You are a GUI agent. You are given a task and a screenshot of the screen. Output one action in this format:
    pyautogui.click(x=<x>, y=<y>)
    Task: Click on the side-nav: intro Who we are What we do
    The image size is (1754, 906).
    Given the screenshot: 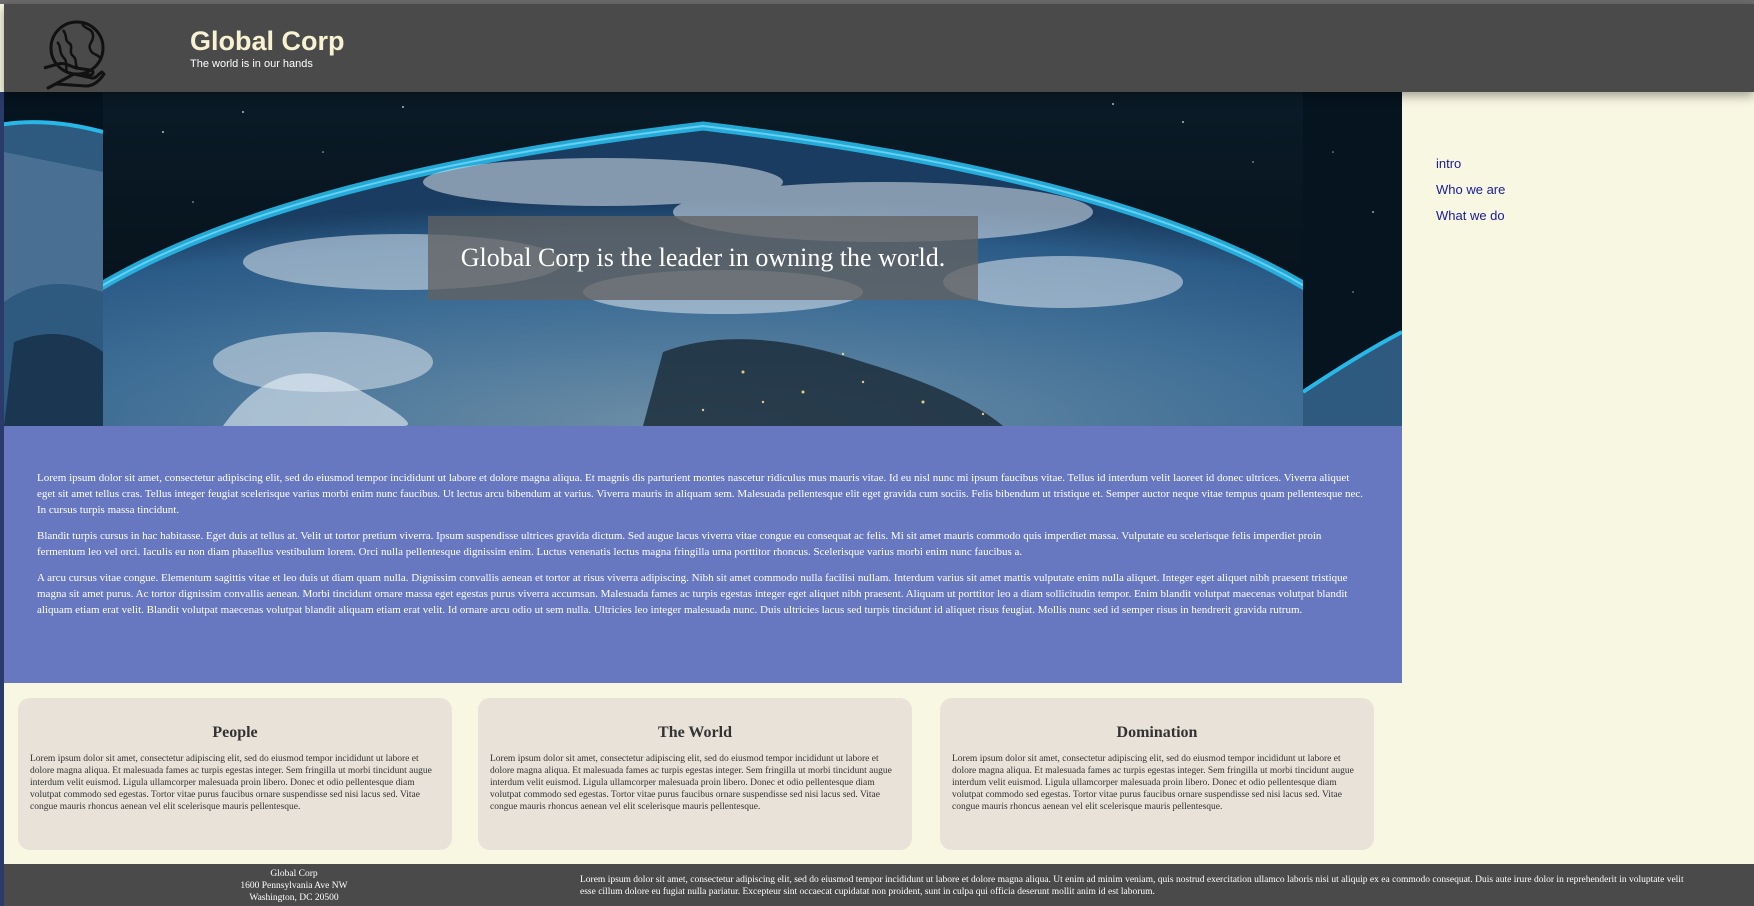 What is the action you would take?
    pyautogui.click(x=1470, y=195)
    